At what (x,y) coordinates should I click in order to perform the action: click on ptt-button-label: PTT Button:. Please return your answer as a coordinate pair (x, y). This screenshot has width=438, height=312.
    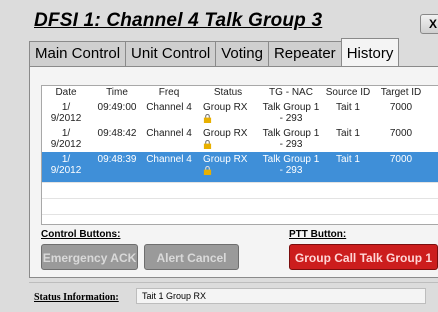
    Looking at the image, I should click on (318, 234).